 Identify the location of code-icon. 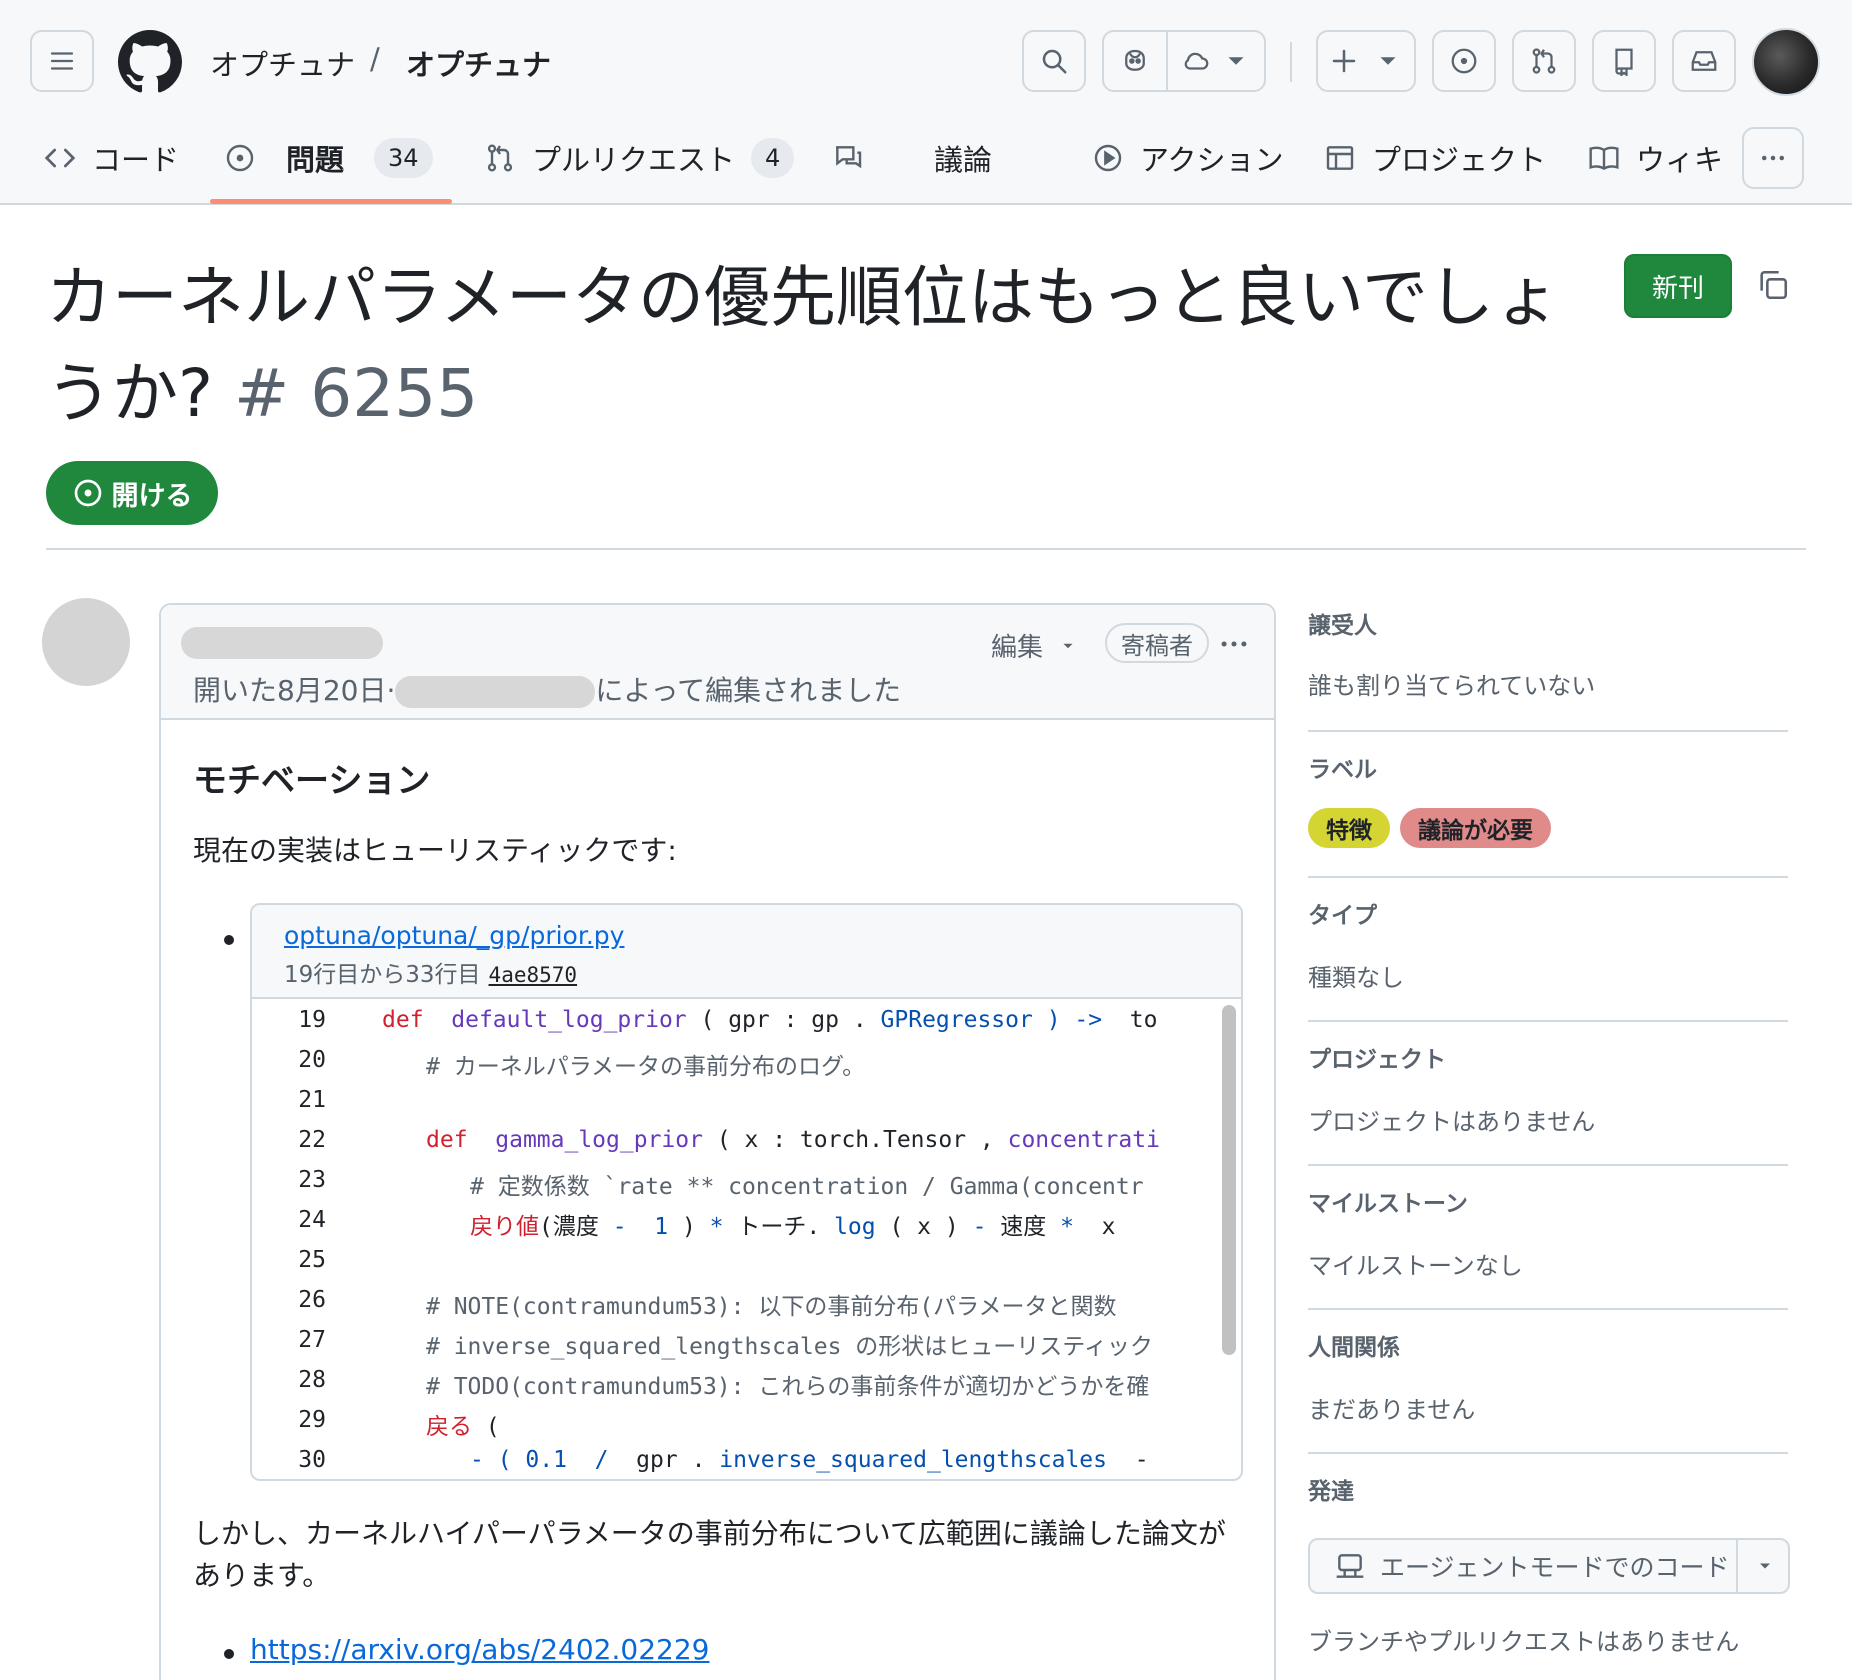
(60, 158).